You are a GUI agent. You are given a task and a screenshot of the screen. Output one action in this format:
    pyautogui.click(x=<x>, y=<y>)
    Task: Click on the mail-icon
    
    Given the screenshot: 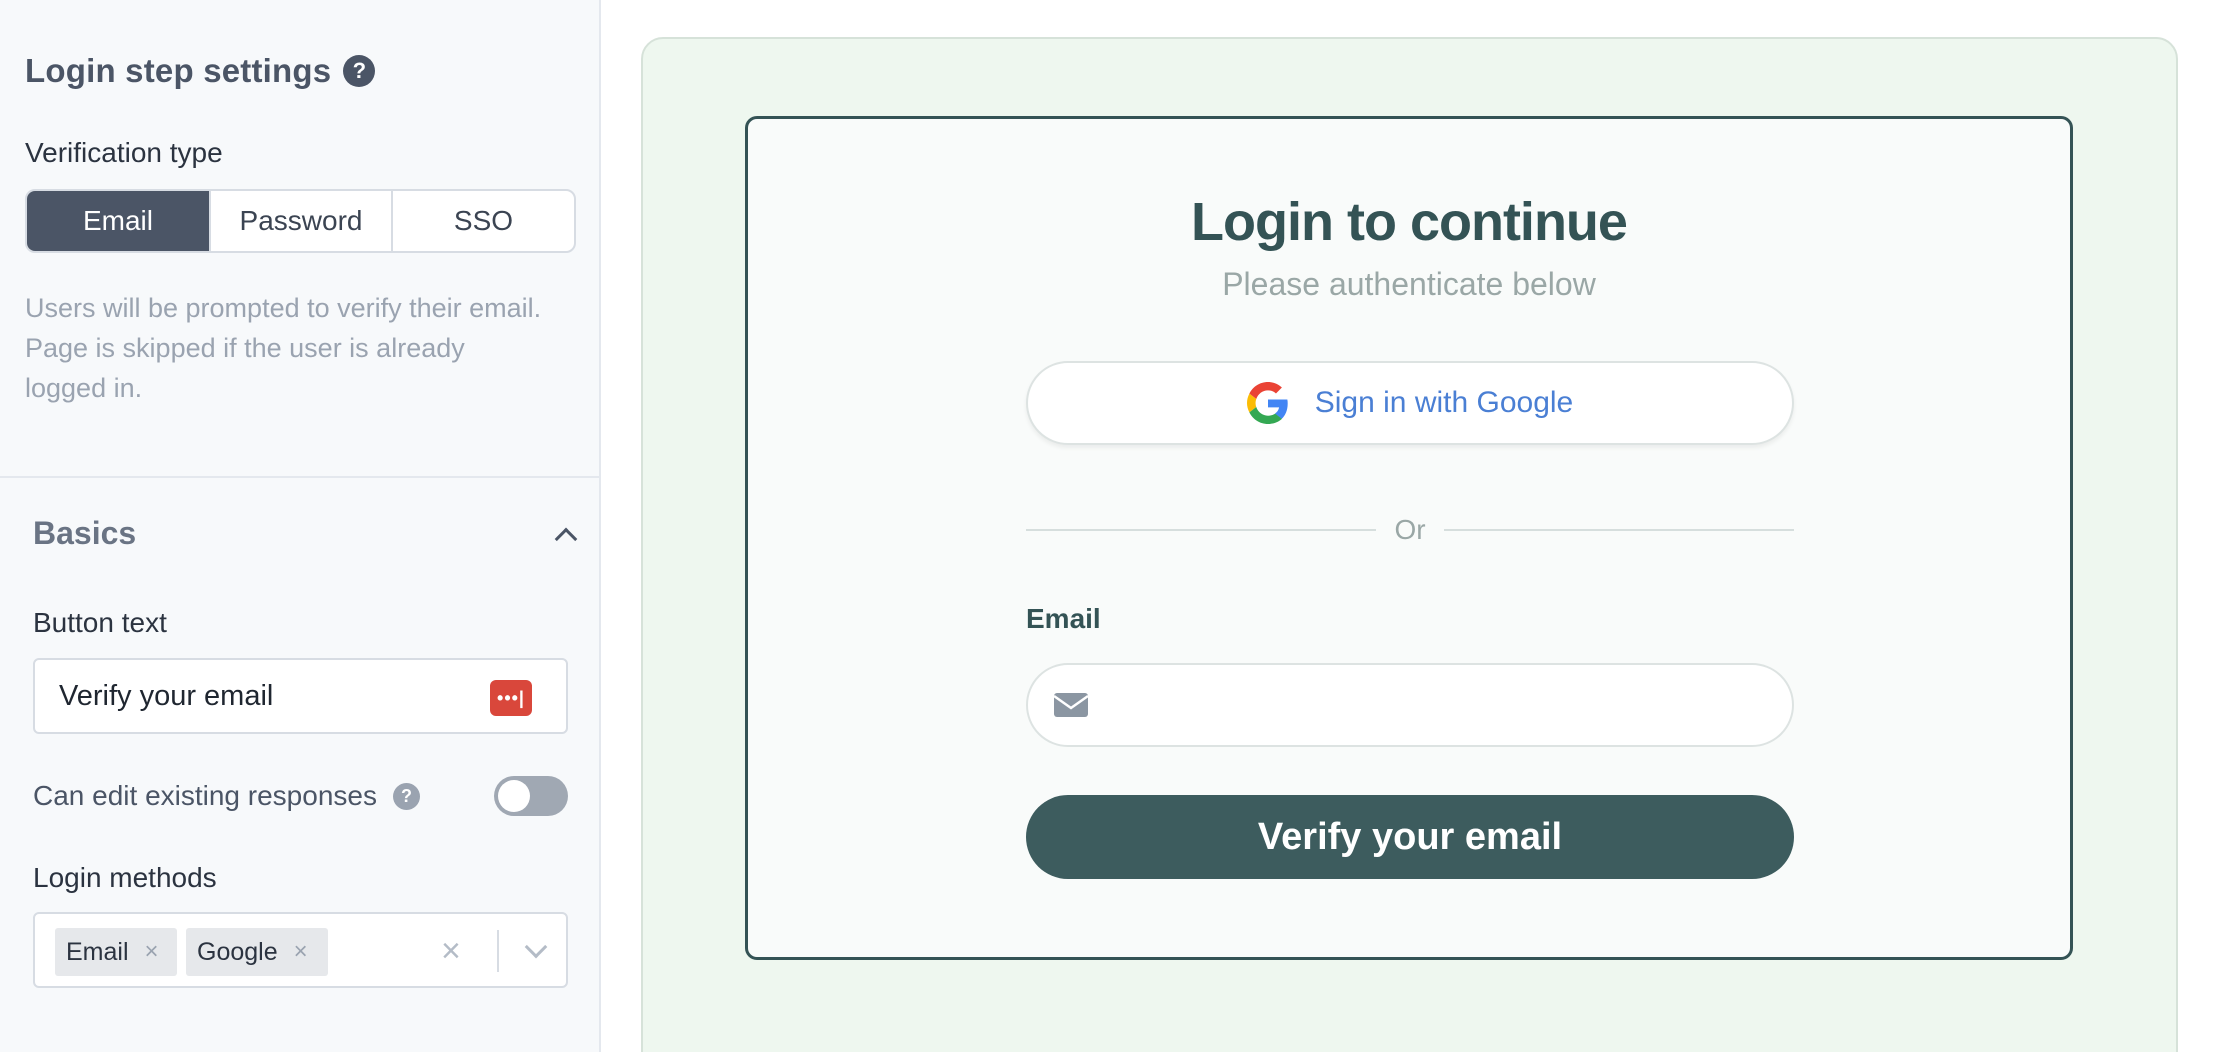 What is the action you would take?
    pyautogui.click(x=1071, y=705)
    